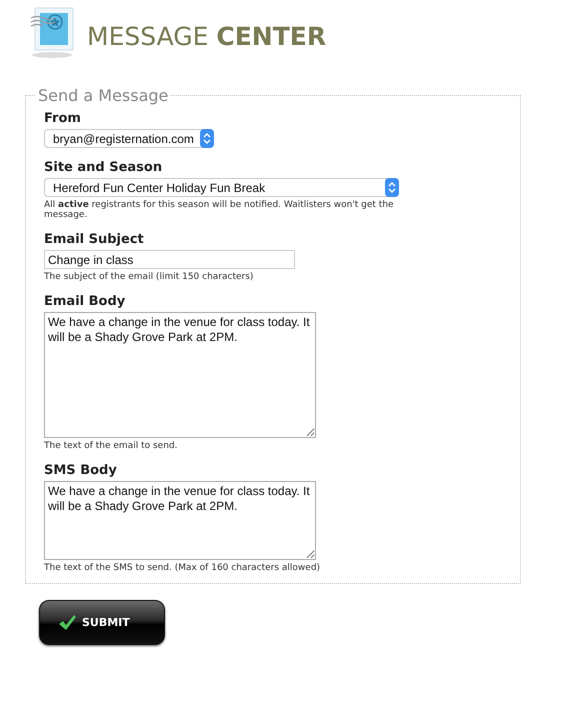  What do you see at coordinates (63, 118) in the screenshot?
I see `field-label: From` at bounding box center [63, 118].